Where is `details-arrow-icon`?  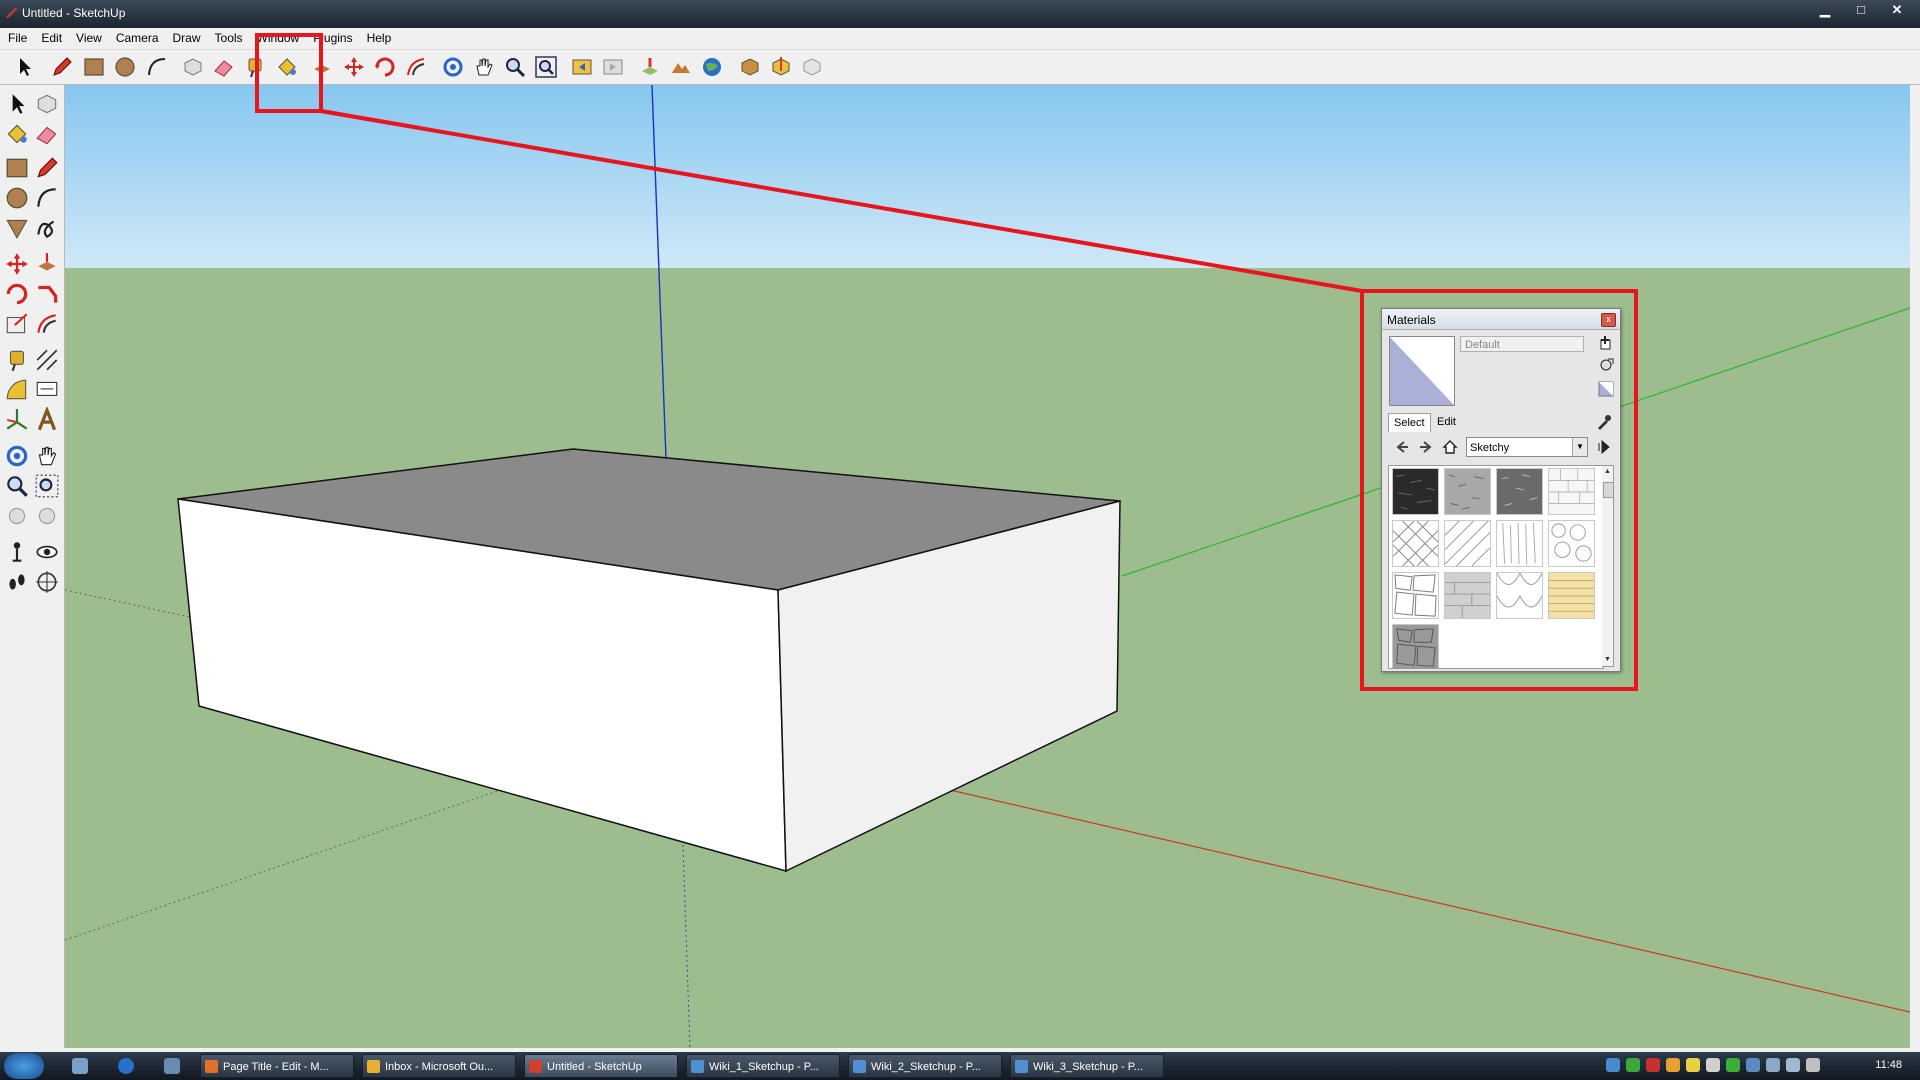 details-arrow-icon is located at coordinates (1604, 447).